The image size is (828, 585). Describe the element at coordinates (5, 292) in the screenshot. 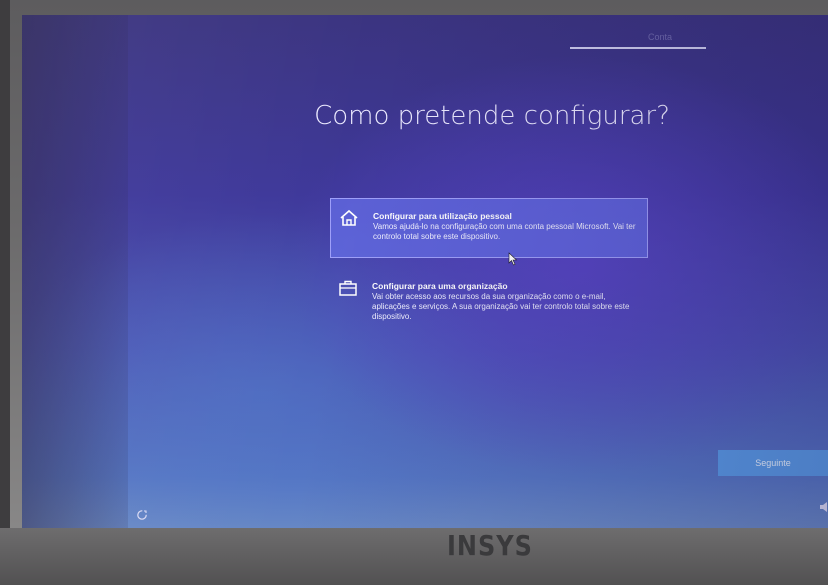

I see `bezel-edge` at that location.